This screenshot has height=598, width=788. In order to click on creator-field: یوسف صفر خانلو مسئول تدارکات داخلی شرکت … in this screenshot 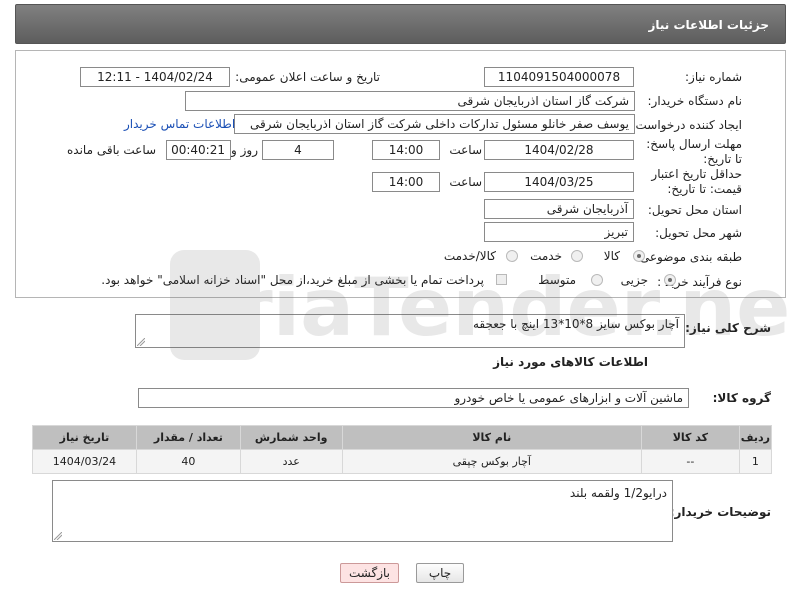, I will do `click(434, 124)`.